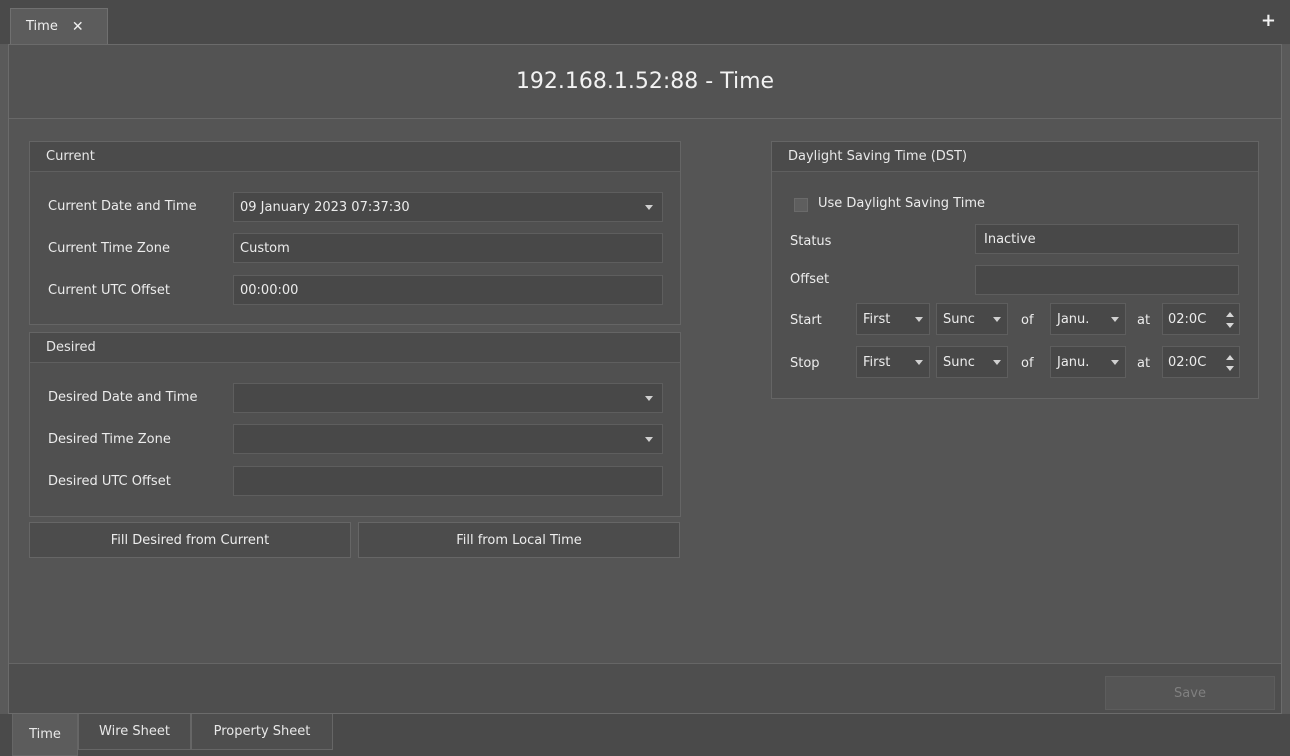 The image size is (1290, 756). I want to click on add-tab-icon: +, so click(1268, 21).